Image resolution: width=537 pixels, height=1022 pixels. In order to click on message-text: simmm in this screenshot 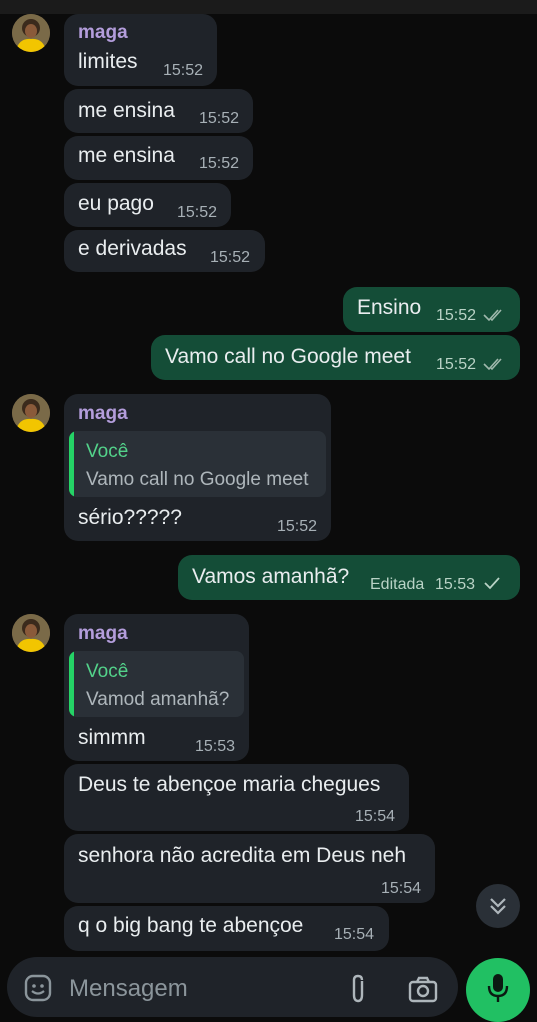, I will do `click(112, 737)`.